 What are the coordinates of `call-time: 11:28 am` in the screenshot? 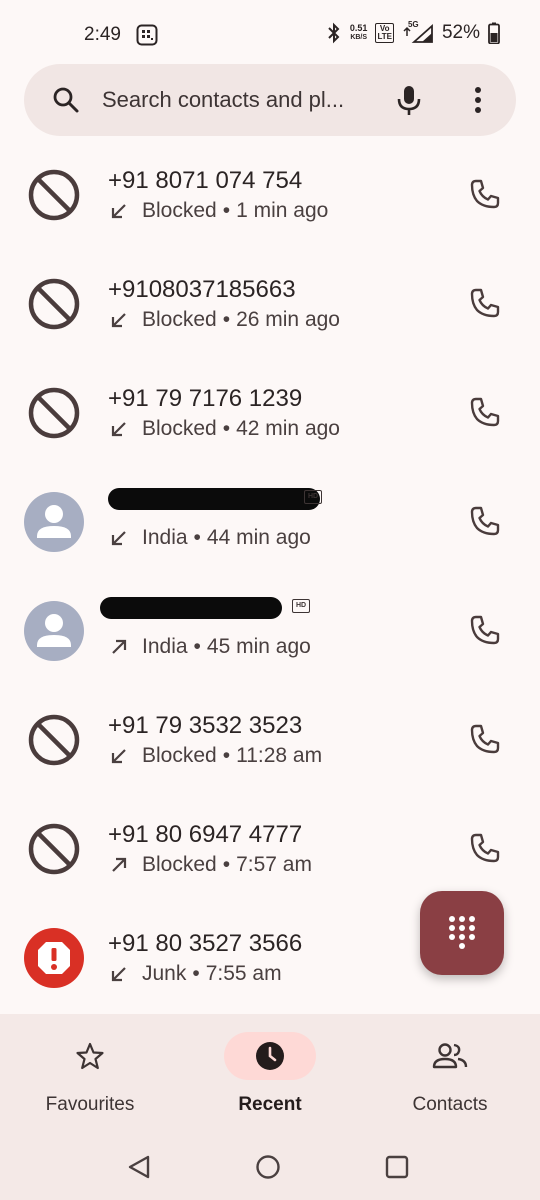 It's located at (279, 755).